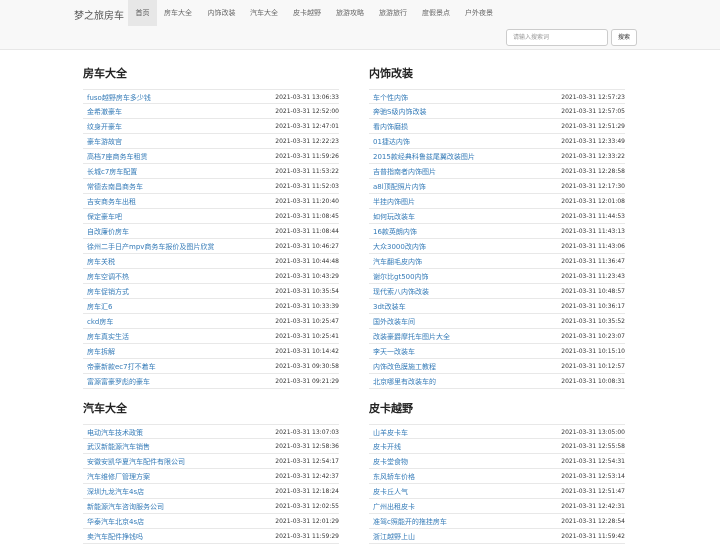  I want to click on list-item: 国外改装车间 2021-03-31 10:35:52, so click(497, 321).